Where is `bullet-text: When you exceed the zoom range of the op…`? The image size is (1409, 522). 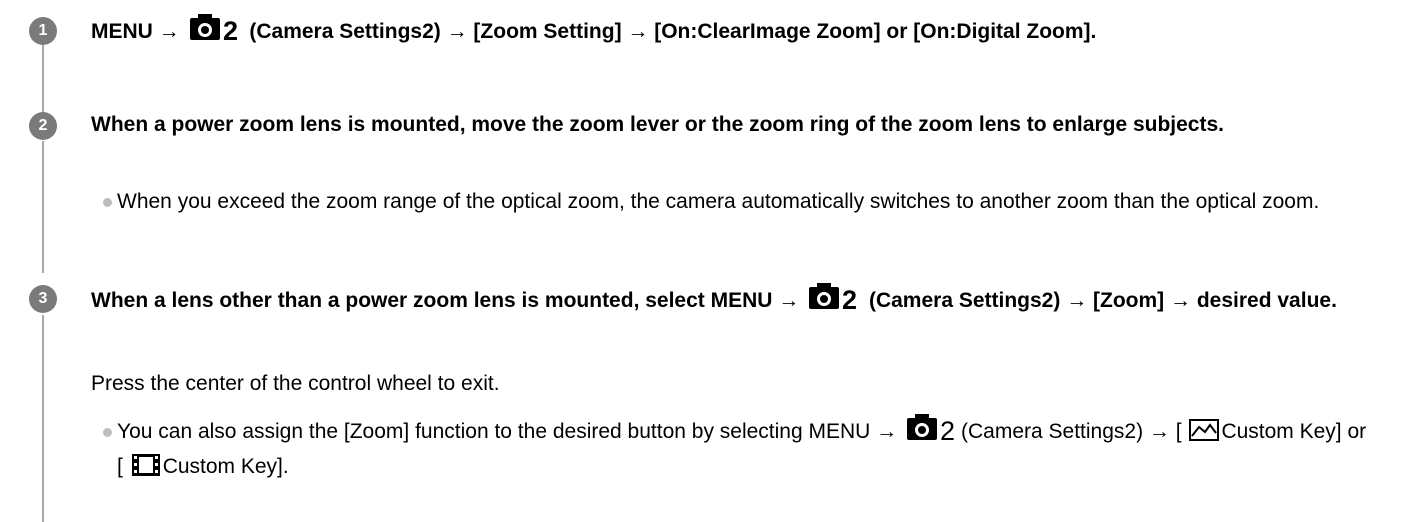
bullet-text: When you exceed the zoom range of the op… is located at coordinates (718, 201).